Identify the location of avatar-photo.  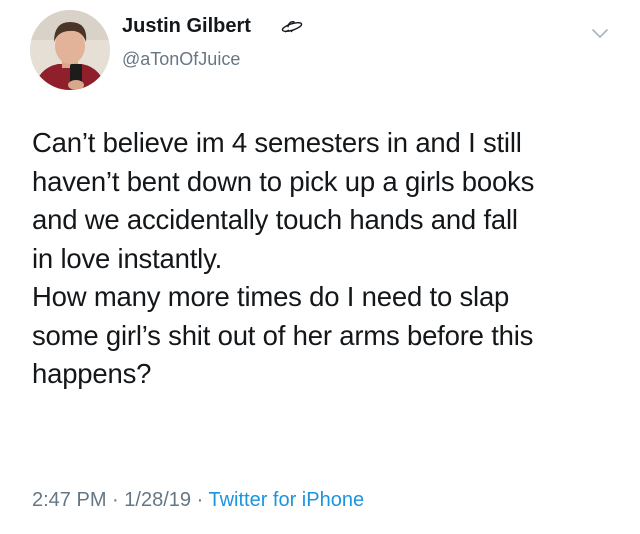
(70, 50).